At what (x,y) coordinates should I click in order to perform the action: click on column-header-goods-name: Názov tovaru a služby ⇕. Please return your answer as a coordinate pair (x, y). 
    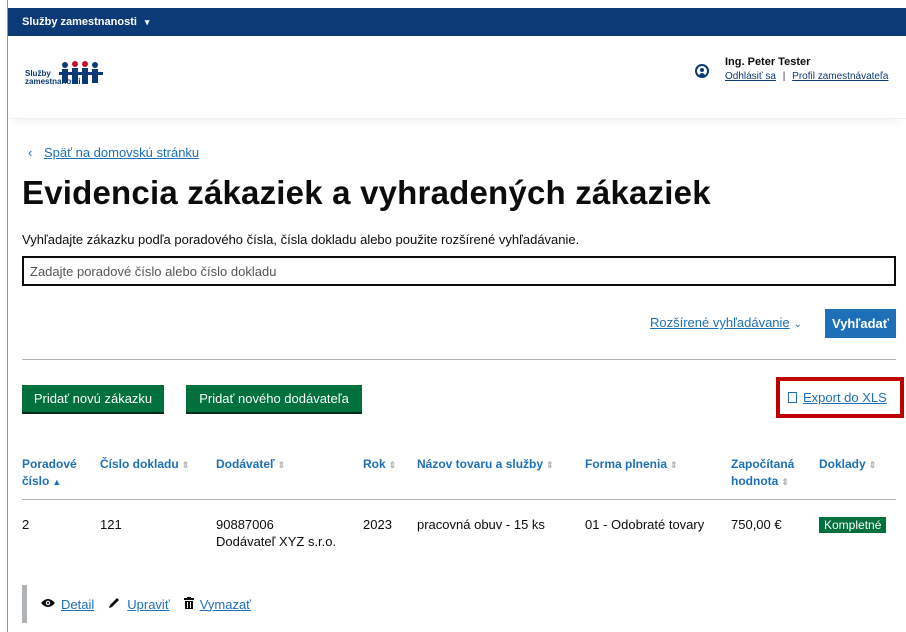
    Looking at the image, I should click on (501, 475).